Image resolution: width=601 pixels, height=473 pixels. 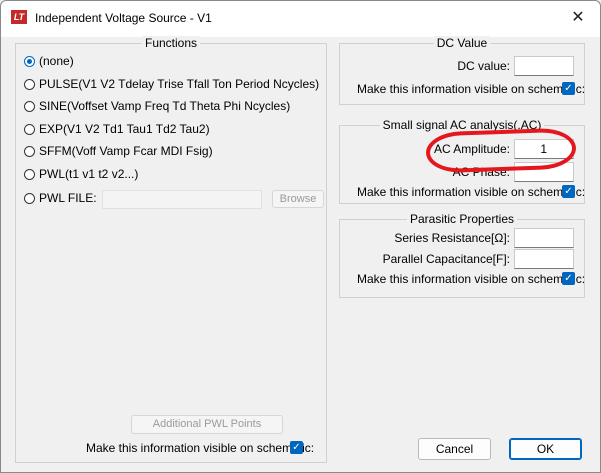 I want to click on parasitic-visible-checkbox: ✓, so click(x=568, y=278).